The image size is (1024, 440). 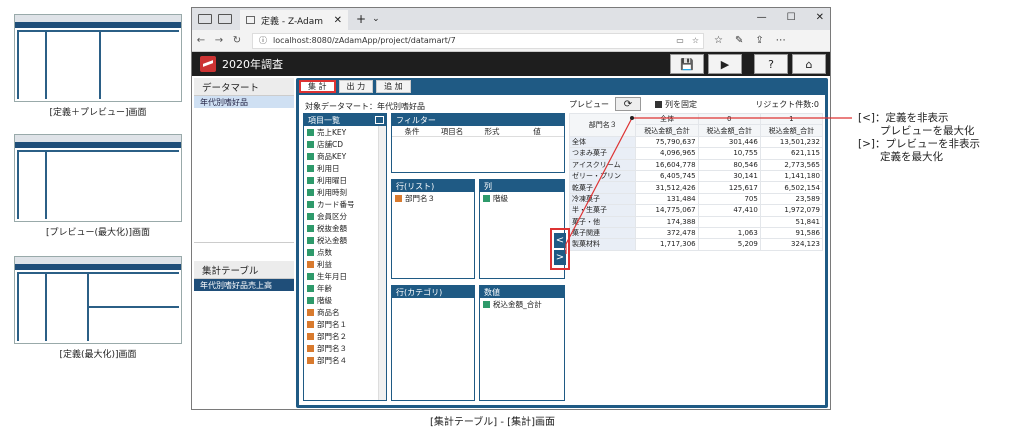 I want to click on new-tab-icon: +, so click(x=361, y=19).